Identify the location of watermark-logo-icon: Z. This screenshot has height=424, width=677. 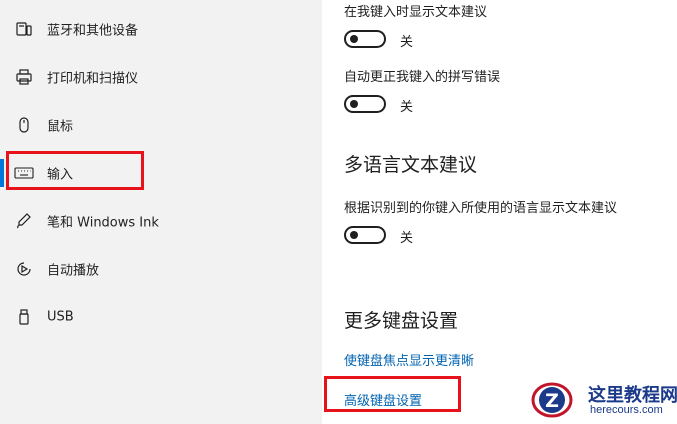
(552, 400).